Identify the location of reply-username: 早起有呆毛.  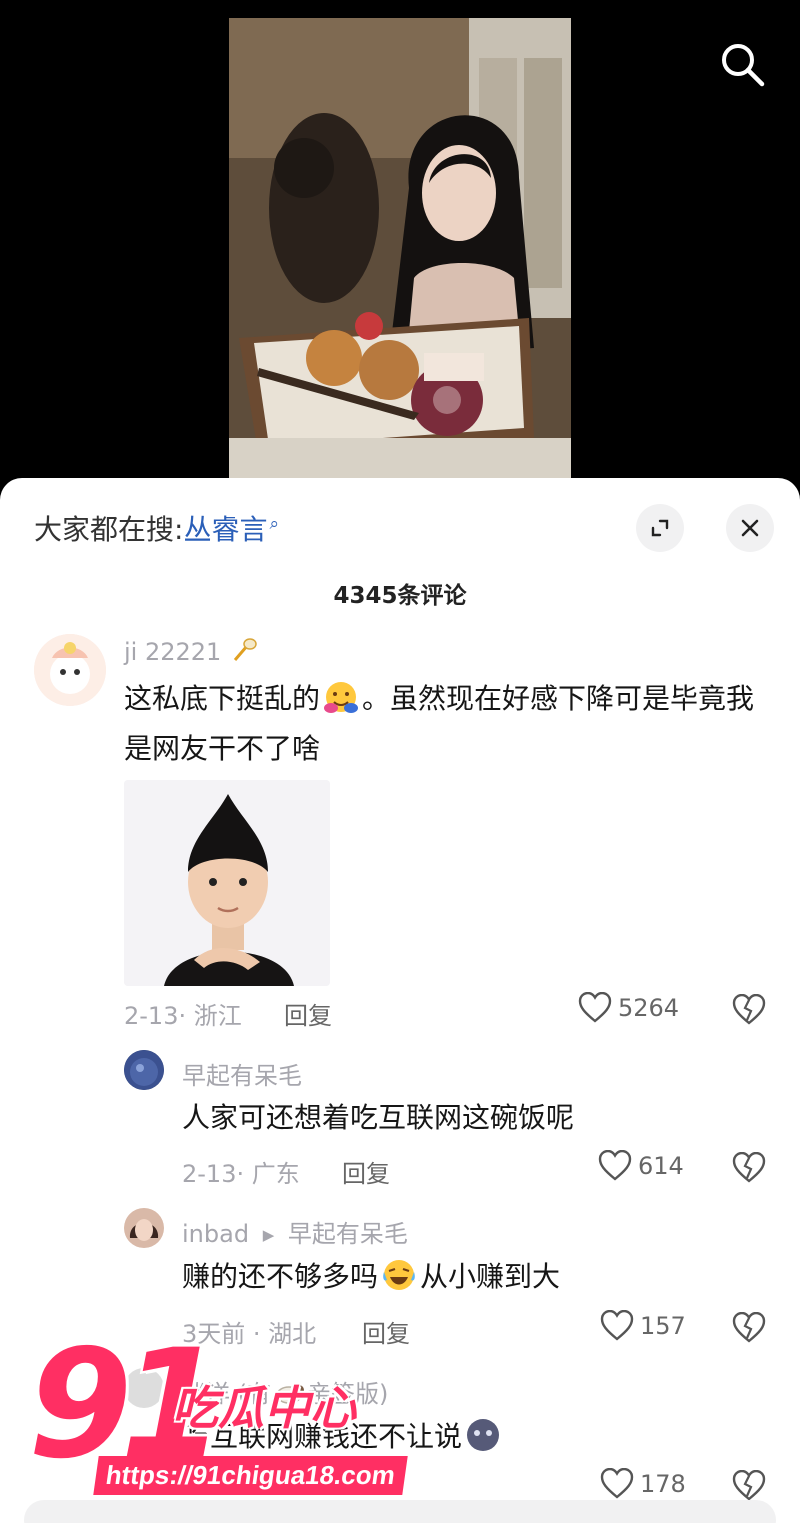
(242, 1073).